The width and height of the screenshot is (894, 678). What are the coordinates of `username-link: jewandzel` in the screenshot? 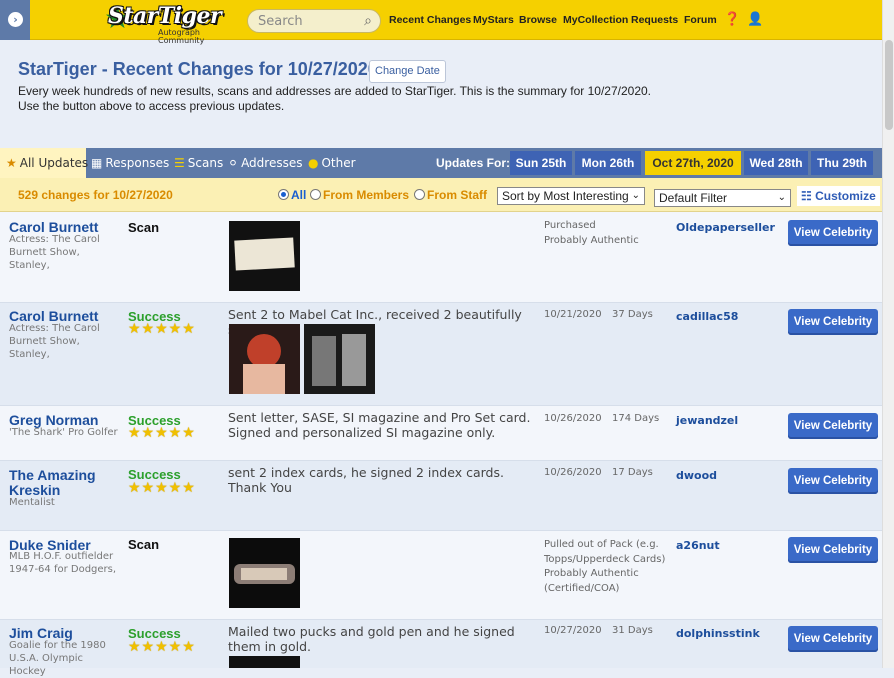 It's located at (707, 420).